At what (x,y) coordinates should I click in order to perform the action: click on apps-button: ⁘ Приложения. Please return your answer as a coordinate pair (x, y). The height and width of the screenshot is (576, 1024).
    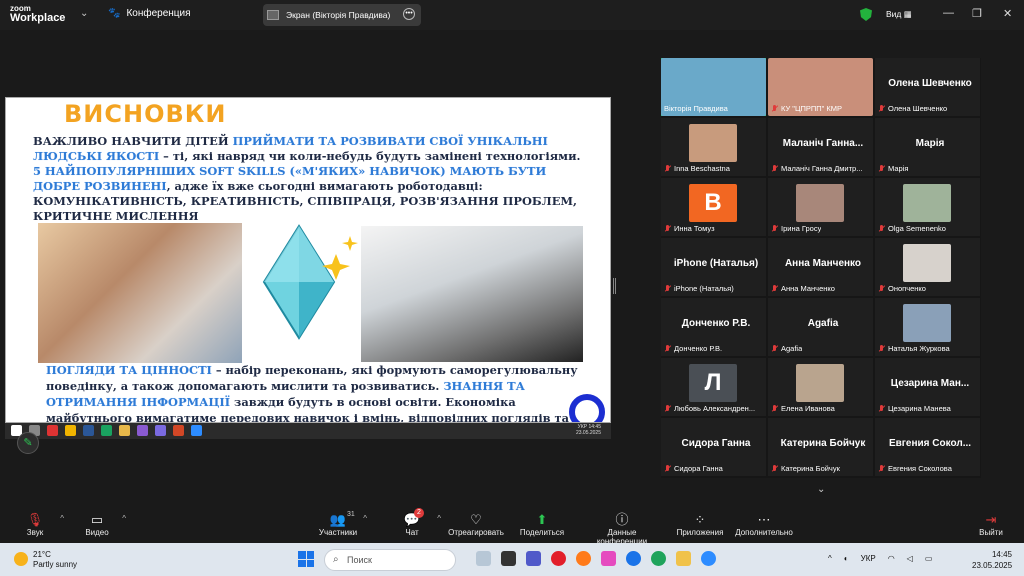
    Looking at the image, I should click on (700, 524).